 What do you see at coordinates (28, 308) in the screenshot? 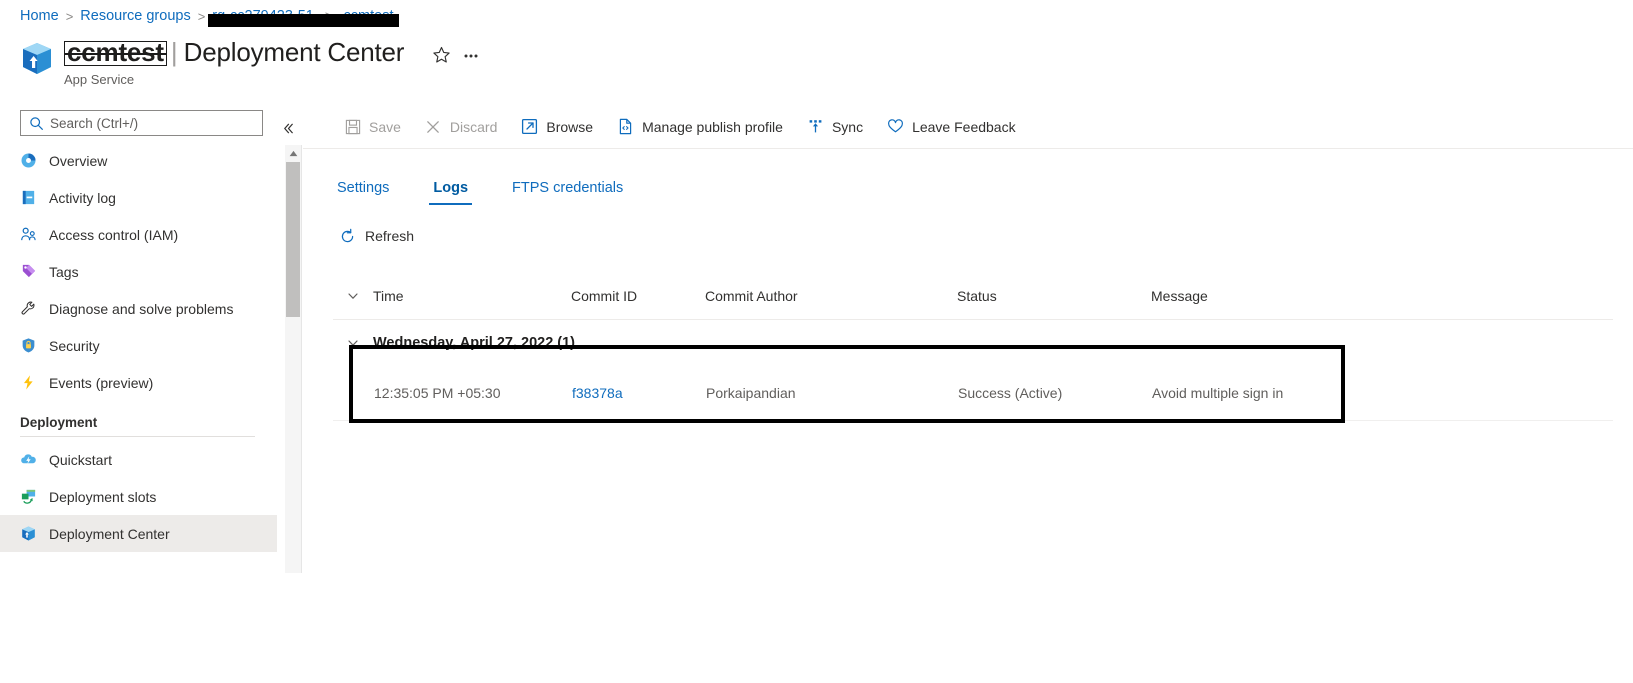
I see `wrench-icon` at bounding box center [28, 308].